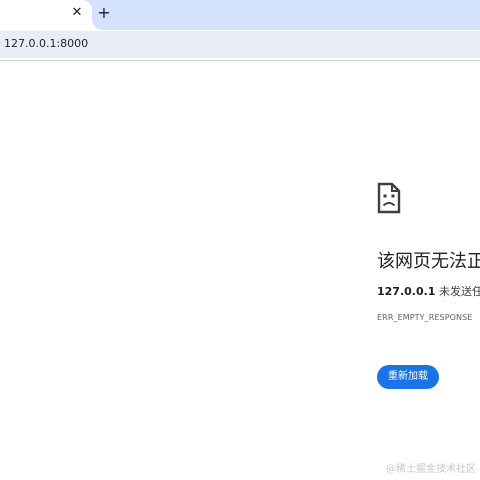 The image size is (480, 480). I want to click on toolbar: 127.0.0.1:8000, so click(240, 45).